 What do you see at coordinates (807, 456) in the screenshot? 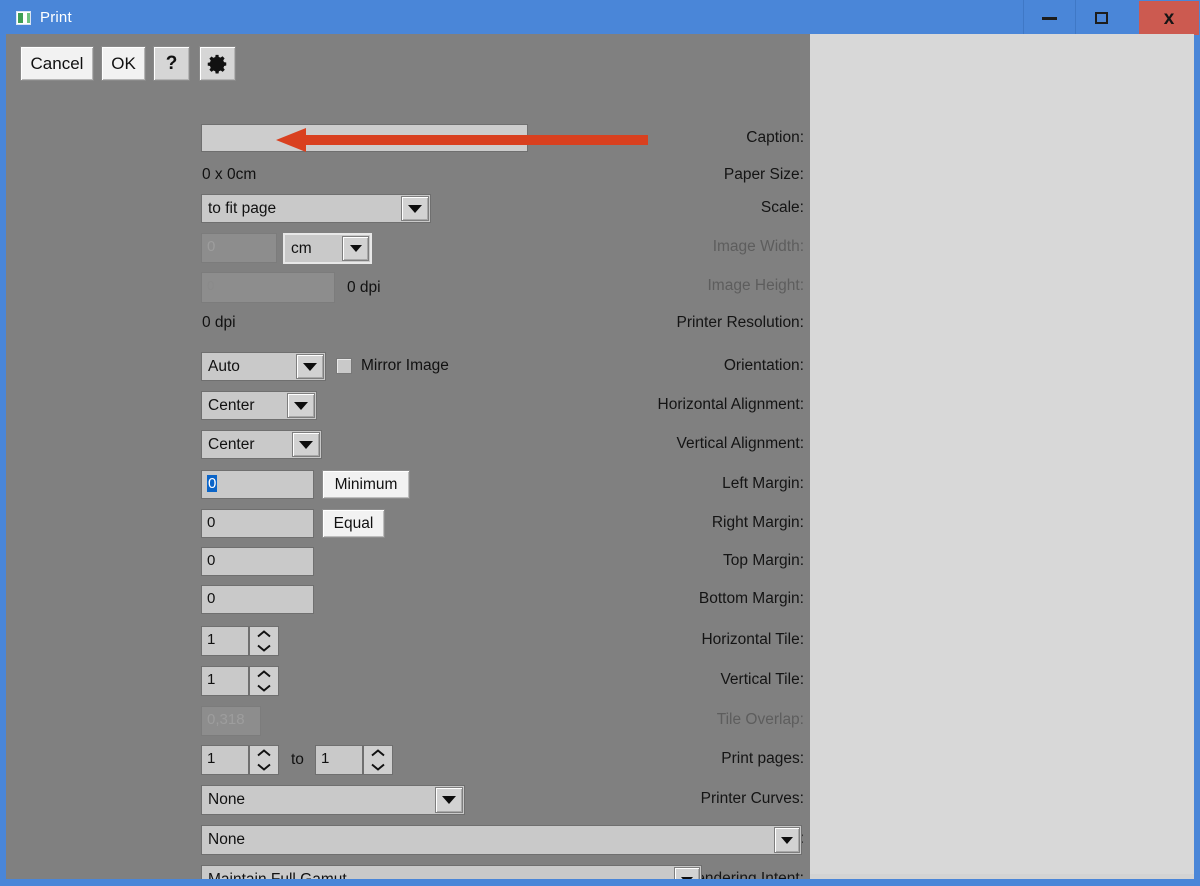
I see `form-scrollbar-track` at bounding box center [807, 456].